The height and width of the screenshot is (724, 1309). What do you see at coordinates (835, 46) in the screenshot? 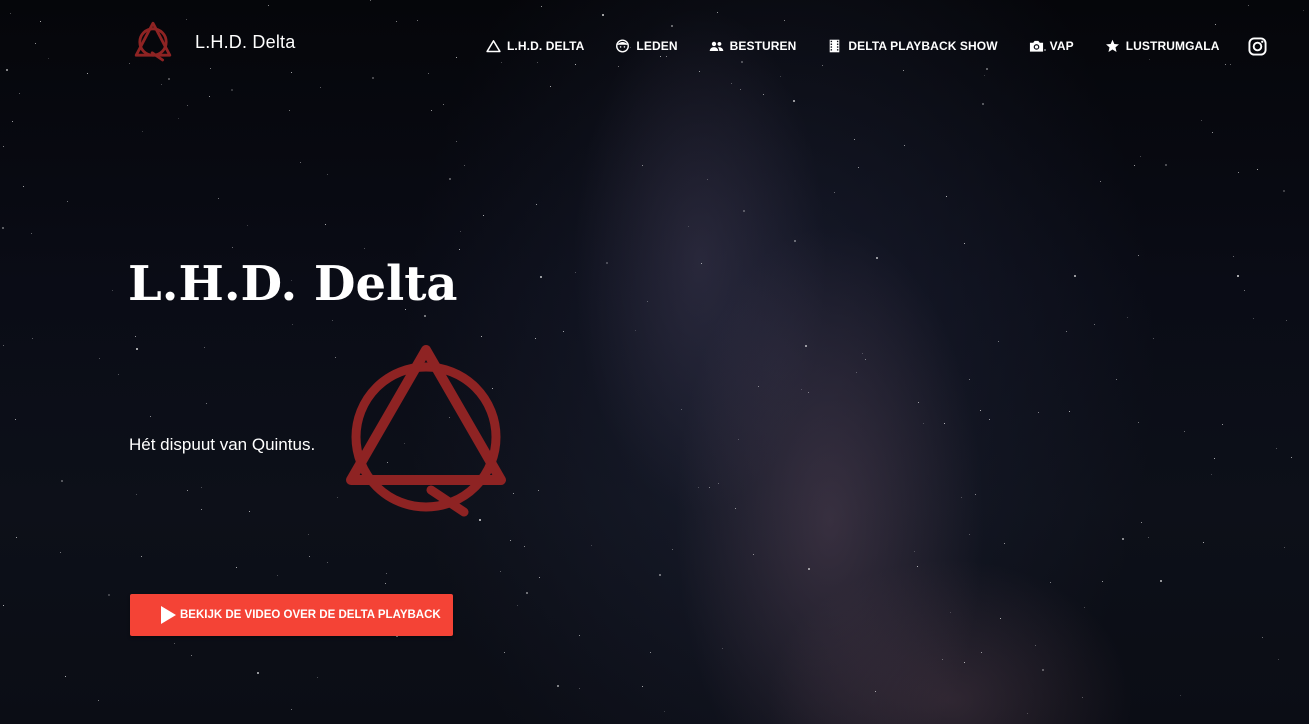
I see `film-icon` at bounding box center [835, 46].